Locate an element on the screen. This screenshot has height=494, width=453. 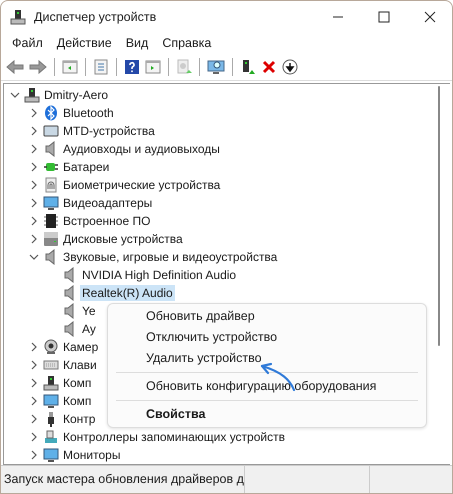
tree-item: Ау is located at coordinates (89, 328).